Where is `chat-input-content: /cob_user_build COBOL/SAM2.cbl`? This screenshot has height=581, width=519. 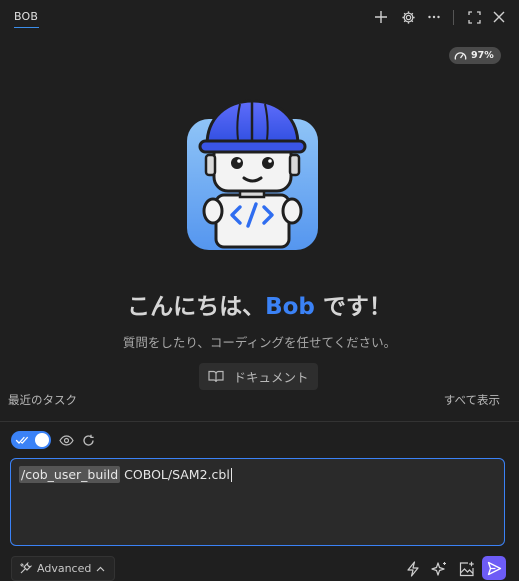
chat-input-content: /cob_user_build COBOL/SAM2.cbl is located at coordinates (125, 474).